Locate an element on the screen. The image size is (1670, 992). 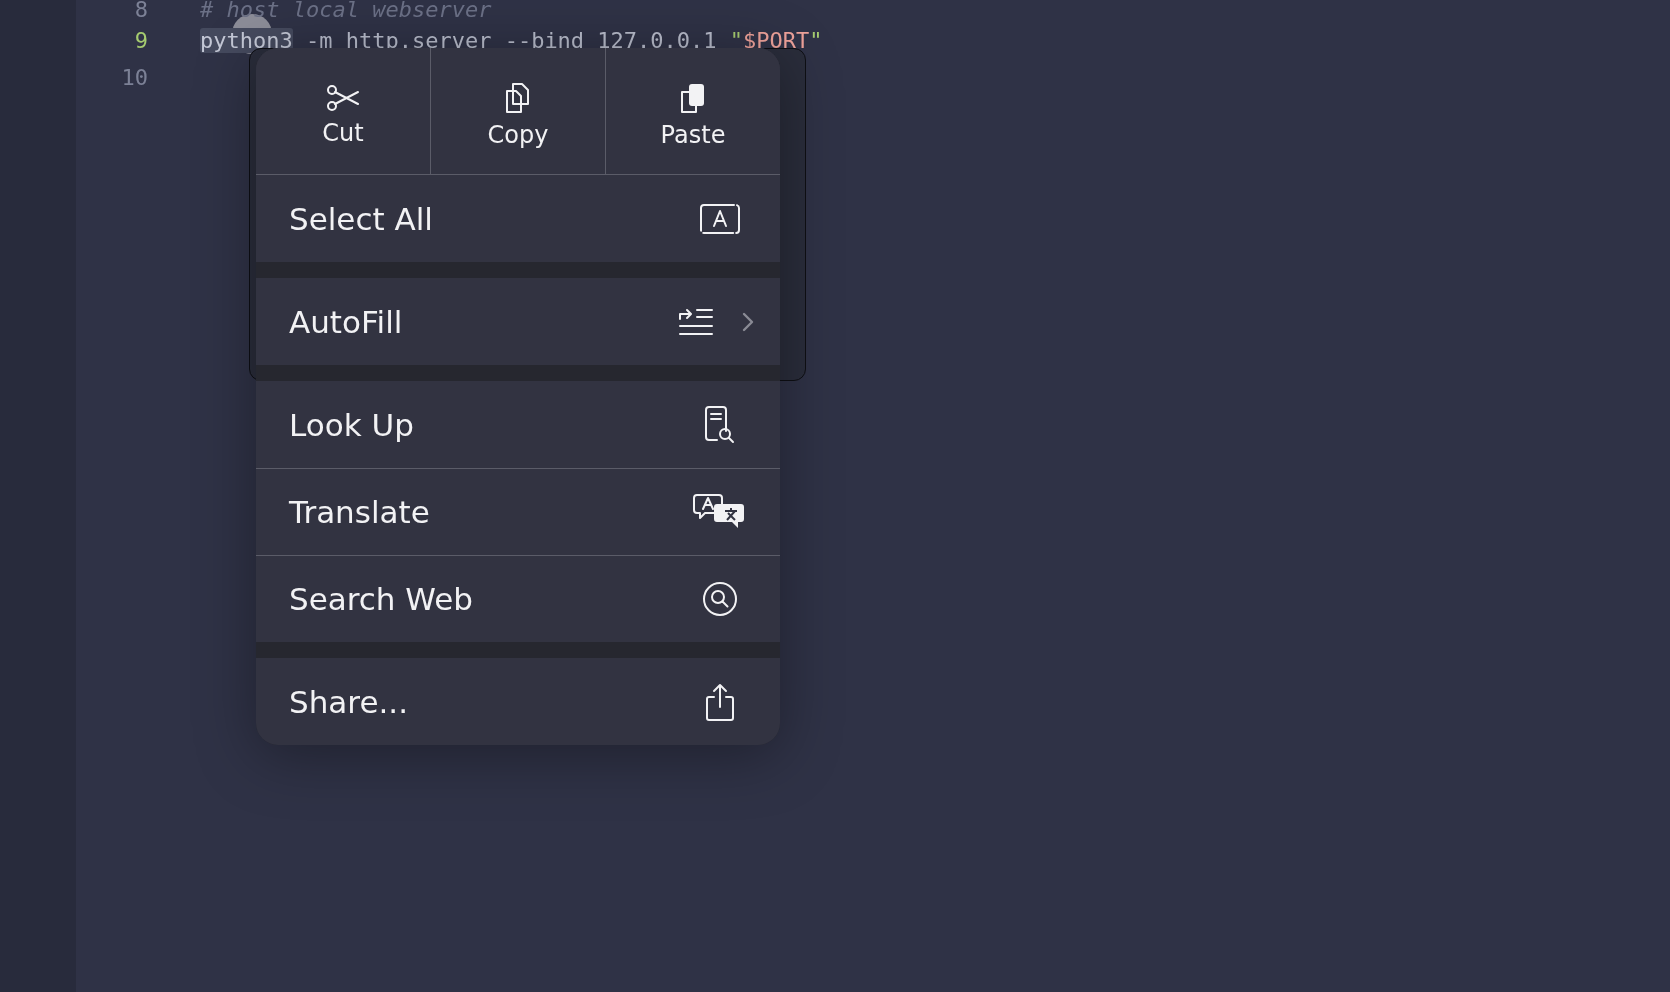
line-number: 9 is located at coordinates (140, 40).